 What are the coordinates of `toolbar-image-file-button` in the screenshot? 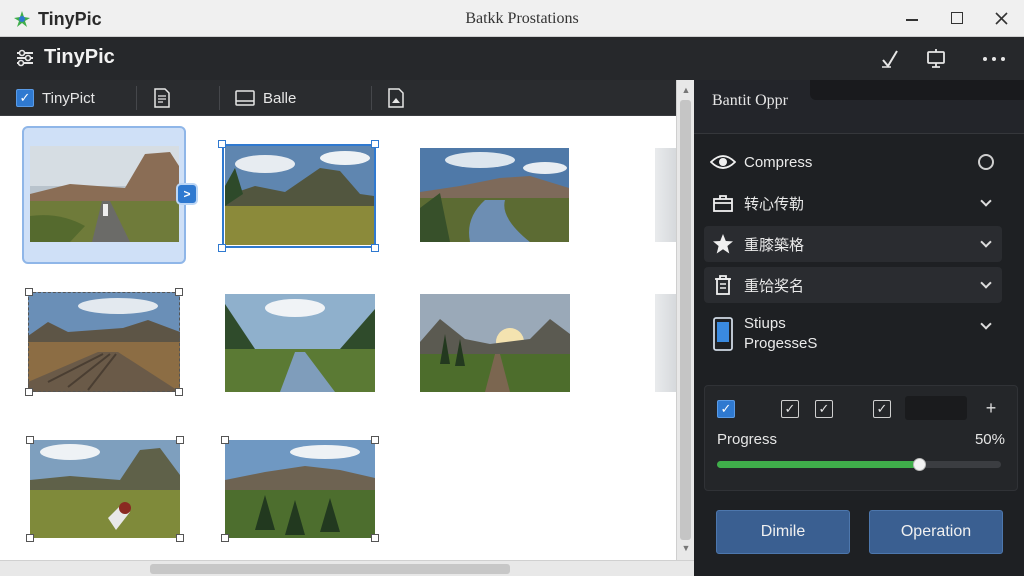 It's located at (396, 98).